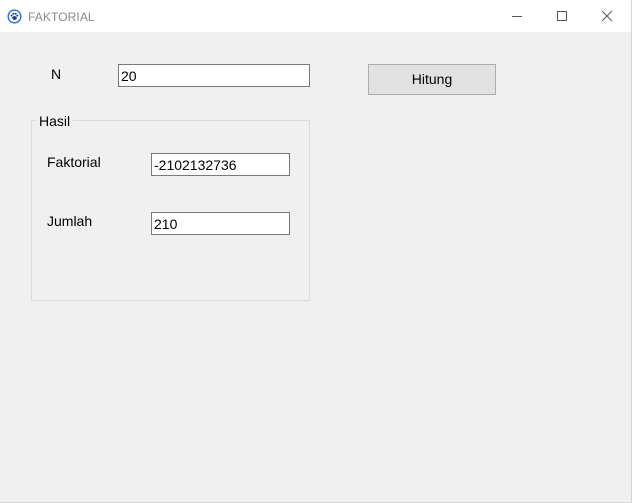  Describe the element at coordinates (315, 16) in the screenshot. I see `title-bar: FAKTORIAL` at that location.